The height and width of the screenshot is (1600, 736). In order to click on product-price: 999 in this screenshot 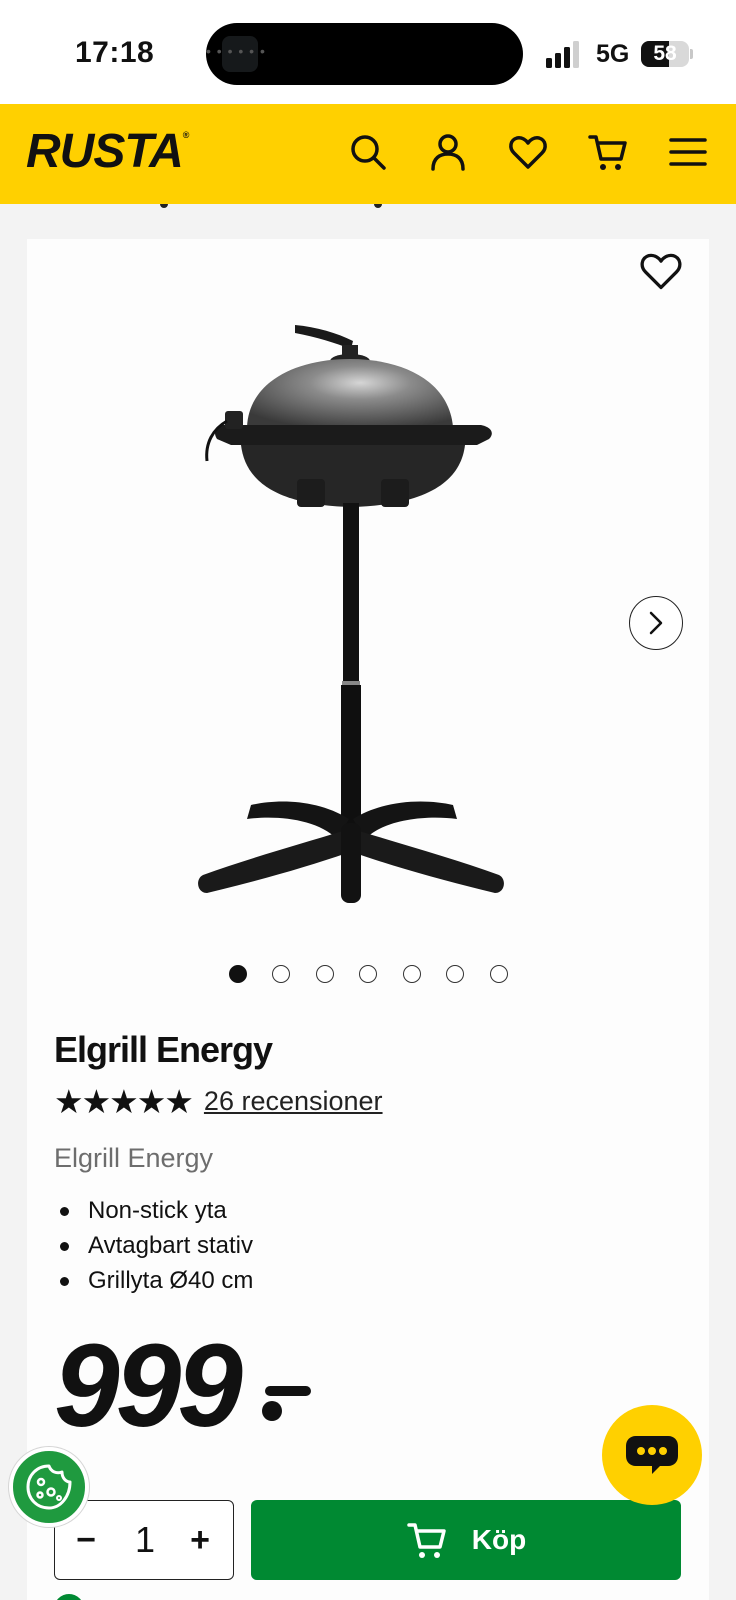, I will do `click(148, 1386)`.